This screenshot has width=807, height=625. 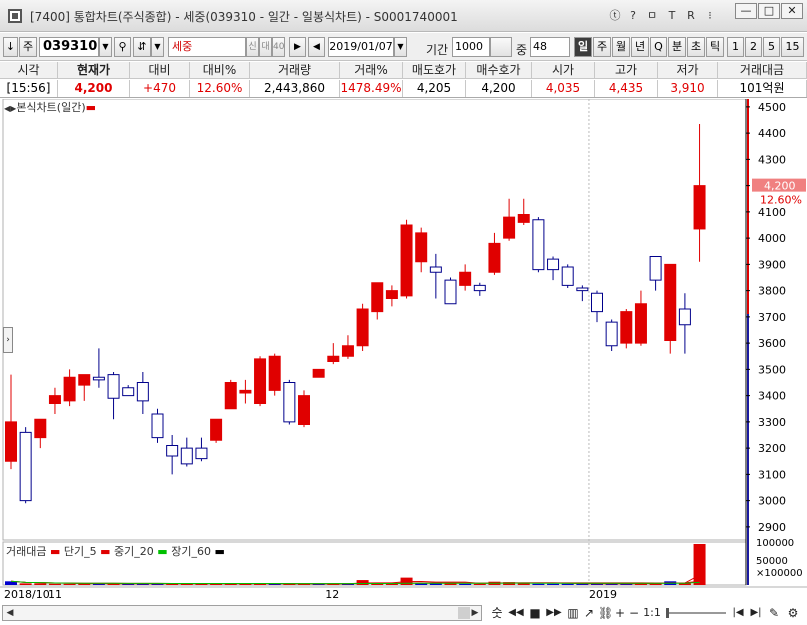 What do you see at coordinates (715, 47) in the screenshot?
I see `interval-tick: 틱` at bounding box center [715, 47].